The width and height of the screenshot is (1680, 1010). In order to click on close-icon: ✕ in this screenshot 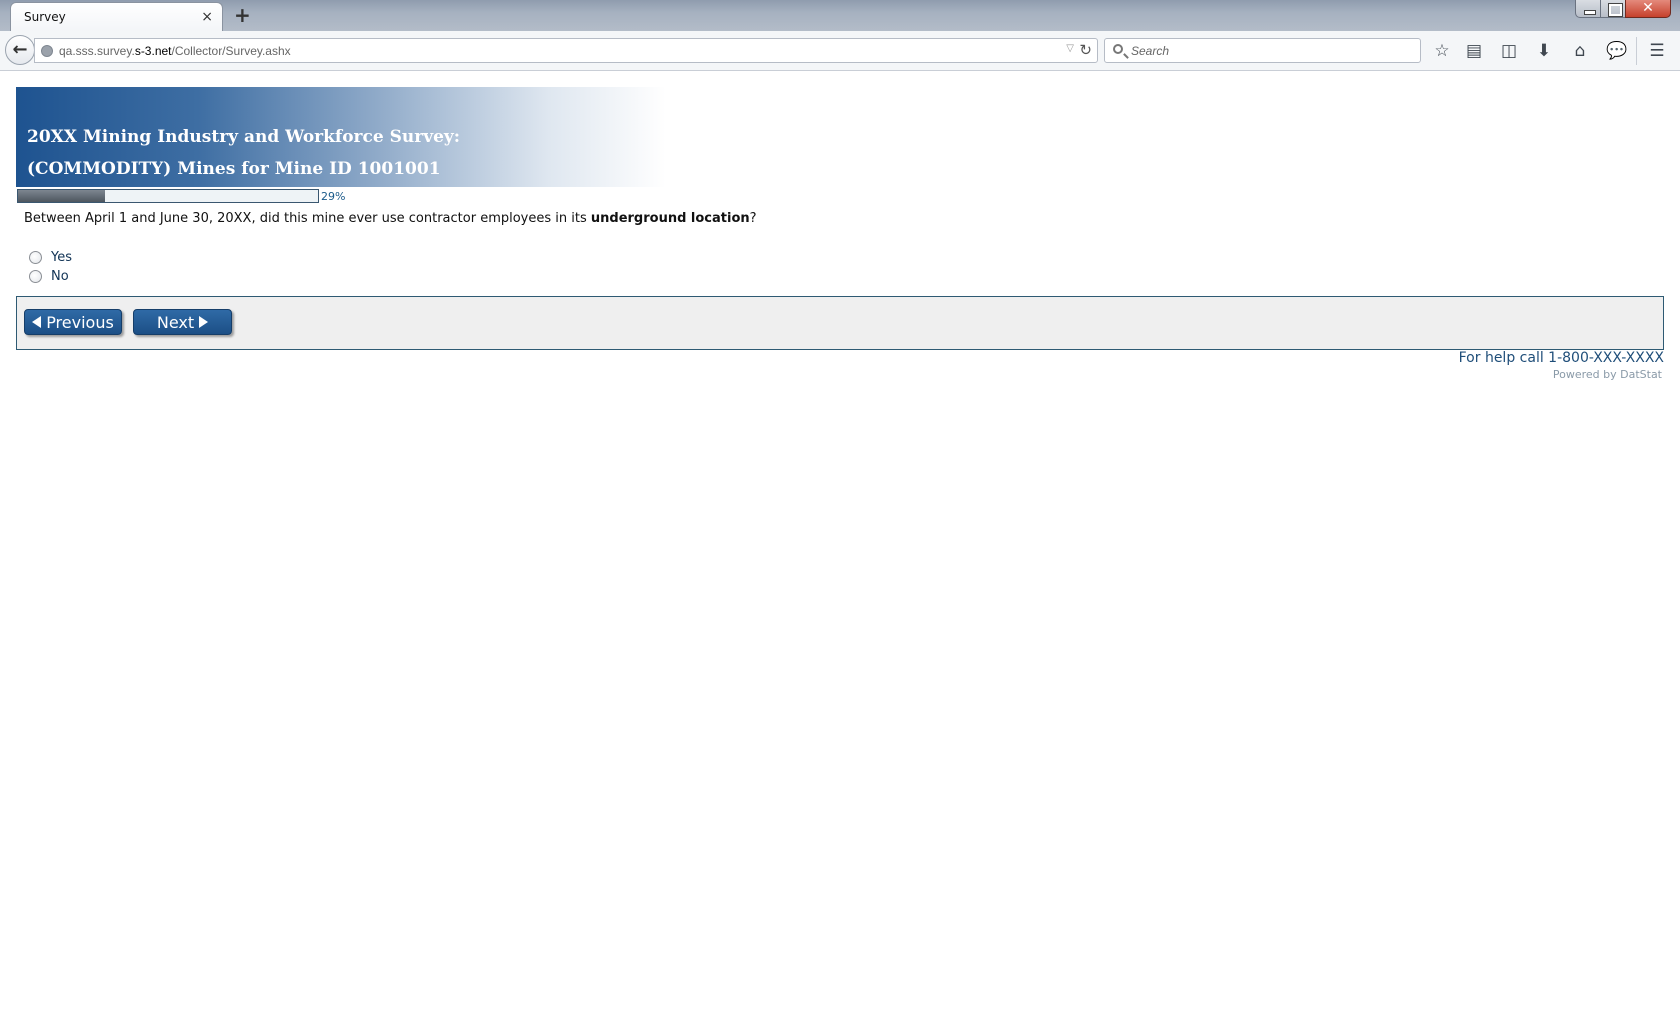, I will do `click(1648, 8)`.